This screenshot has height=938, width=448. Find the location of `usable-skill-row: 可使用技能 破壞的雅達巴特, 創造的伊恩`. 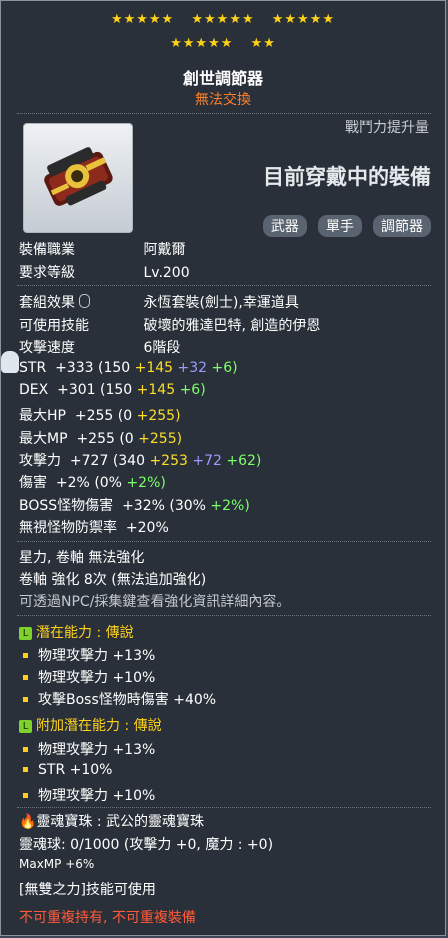

usable-skill-row: 可使用技能 破壞的雅達巴特, 創造的伊恩 is located at coordinates (169, 325).